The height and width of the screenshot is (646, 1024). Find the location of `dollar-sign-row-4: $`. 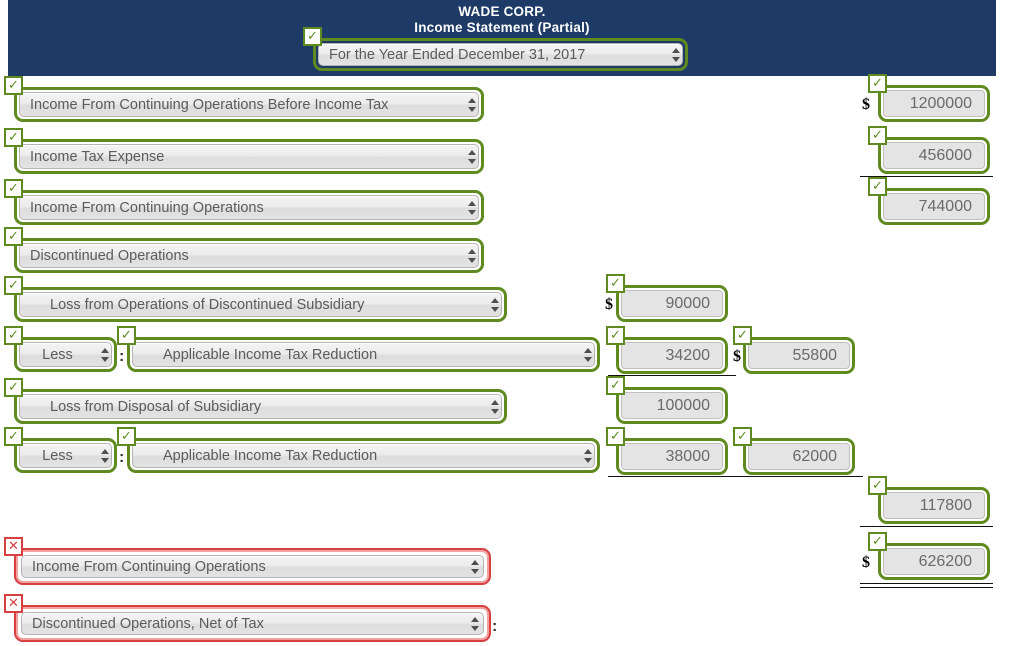

dollar-sign-row-4: $ is located at coordinates (609, 304).